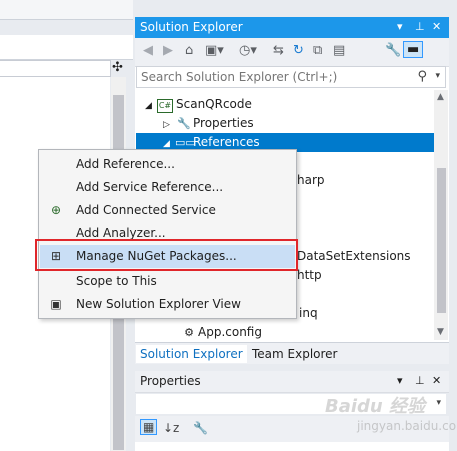 This screenshot has width=457, height=451. What do you see at coordinates (214, 104) in the screenshot?
I see `tree-item-label: ScanQRcode` at bounding box center [214, 104].